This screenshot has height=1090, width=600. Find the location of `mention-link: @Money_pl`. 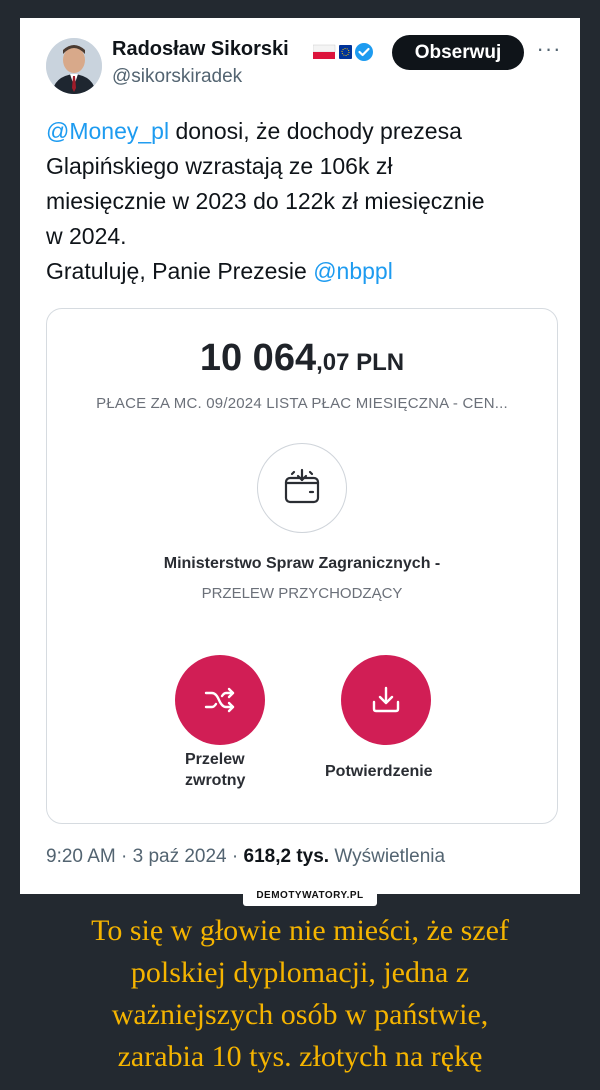

mention-link: @Money_pl is located at coordinates (107, 131).